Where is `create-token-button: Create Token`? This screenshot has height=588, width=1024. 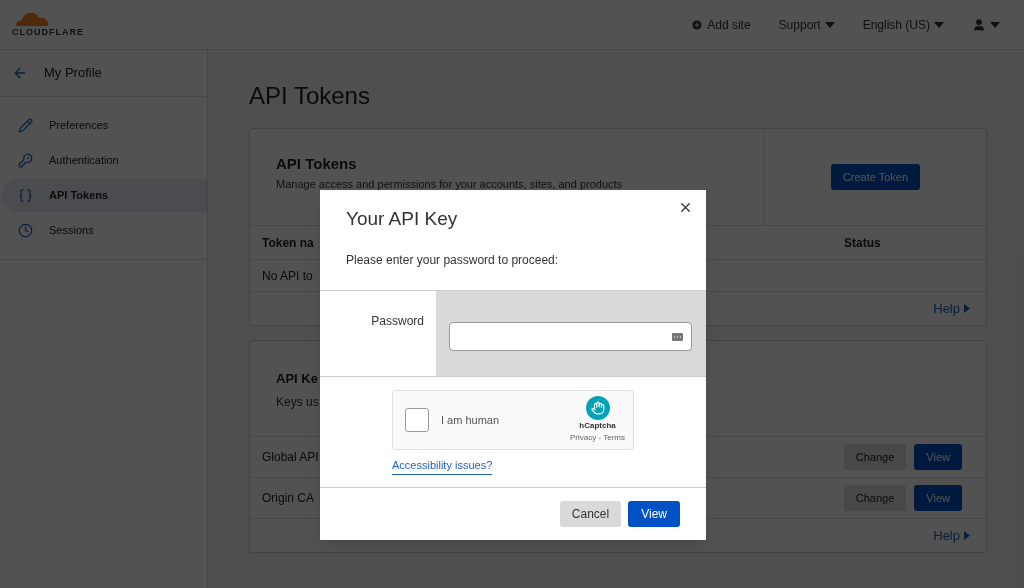
create-token-button: Create Token is located at coordinates (875, 177).